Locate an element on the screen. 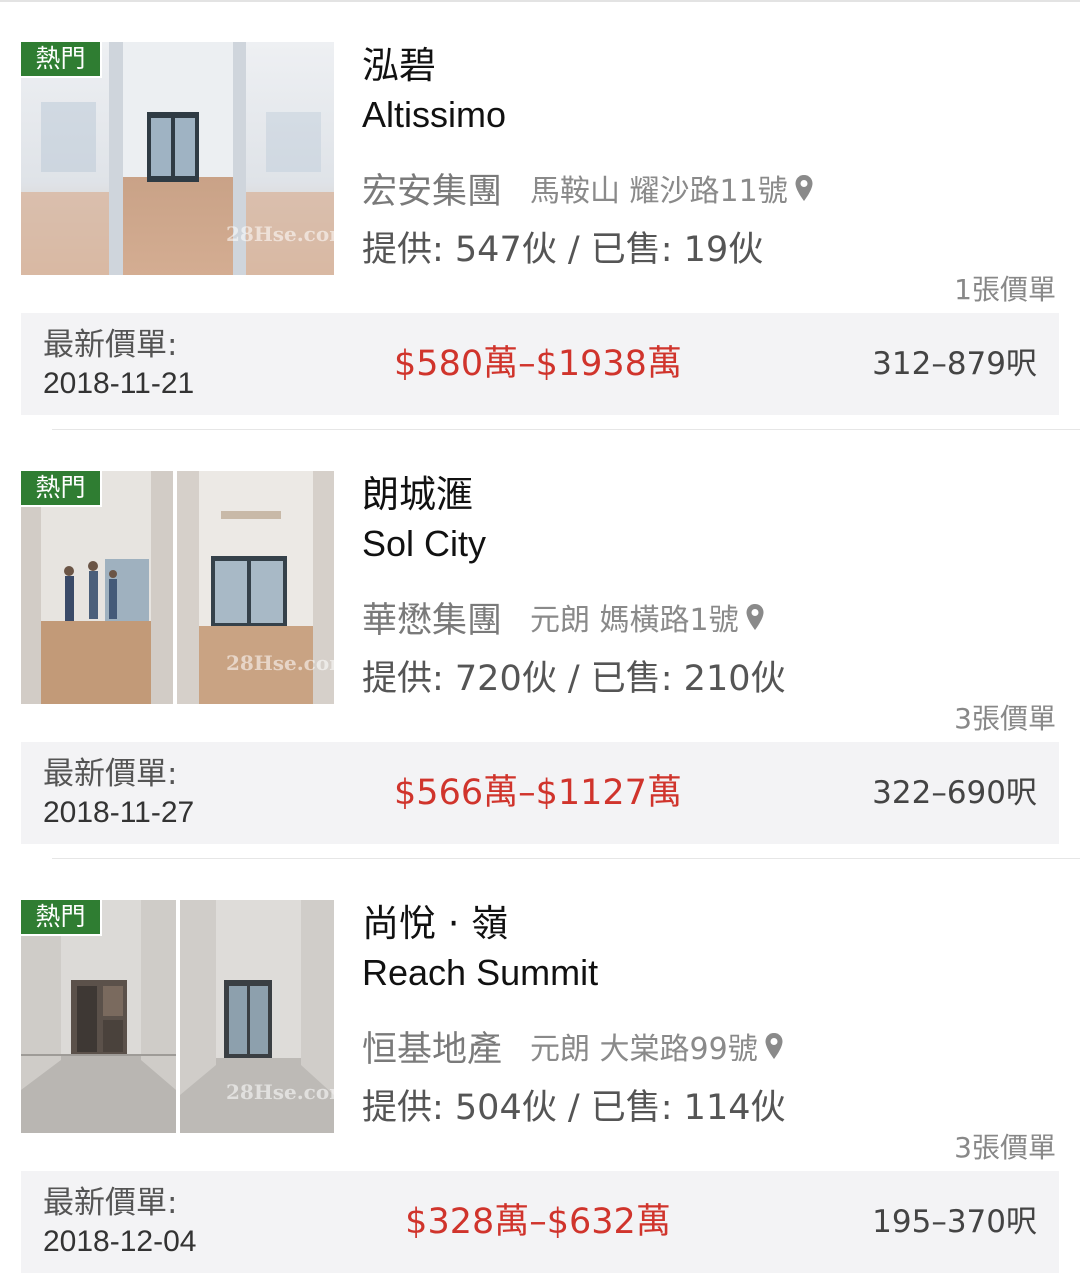 This screenshot has height=1288, width=1080. latest-price-list-date: 2018-11-21 is located at coordinates (119, 383).